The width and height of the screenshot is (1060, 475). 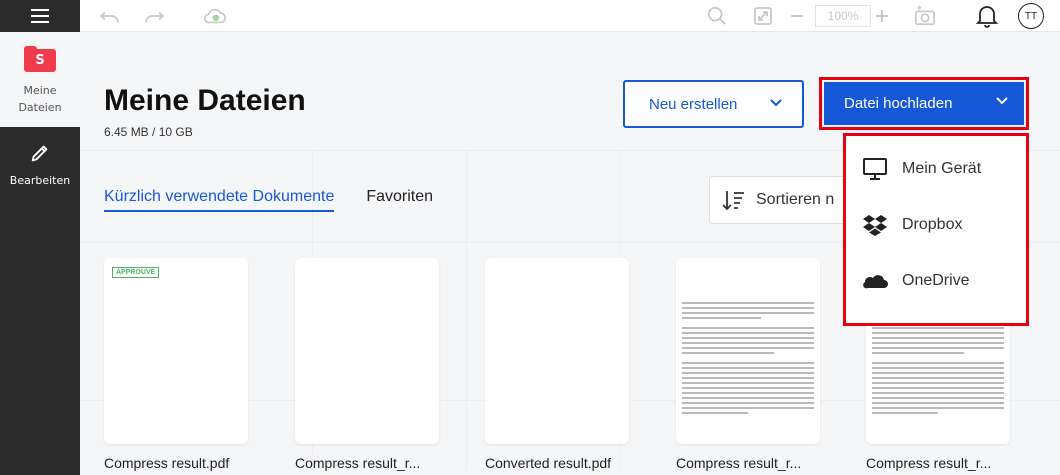 I want to click on tab-recent: Kürzlich verwendete Dokumente, so click(x=219, y=200).